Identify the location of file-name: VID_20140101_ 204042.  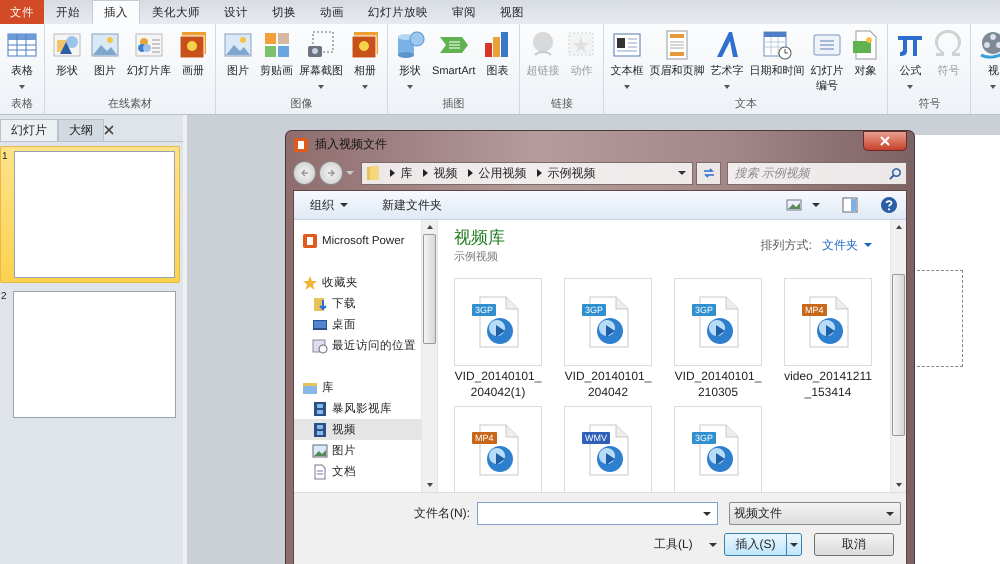
(608, 384).